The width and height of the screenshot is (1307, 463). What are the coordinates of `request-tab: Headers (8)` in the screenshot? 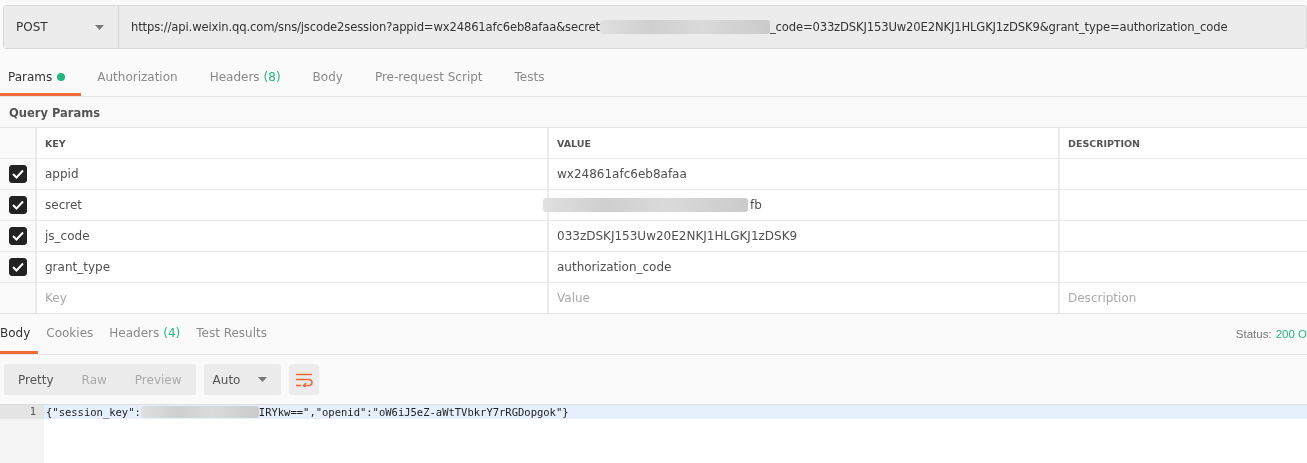 It's located at (249, 78).